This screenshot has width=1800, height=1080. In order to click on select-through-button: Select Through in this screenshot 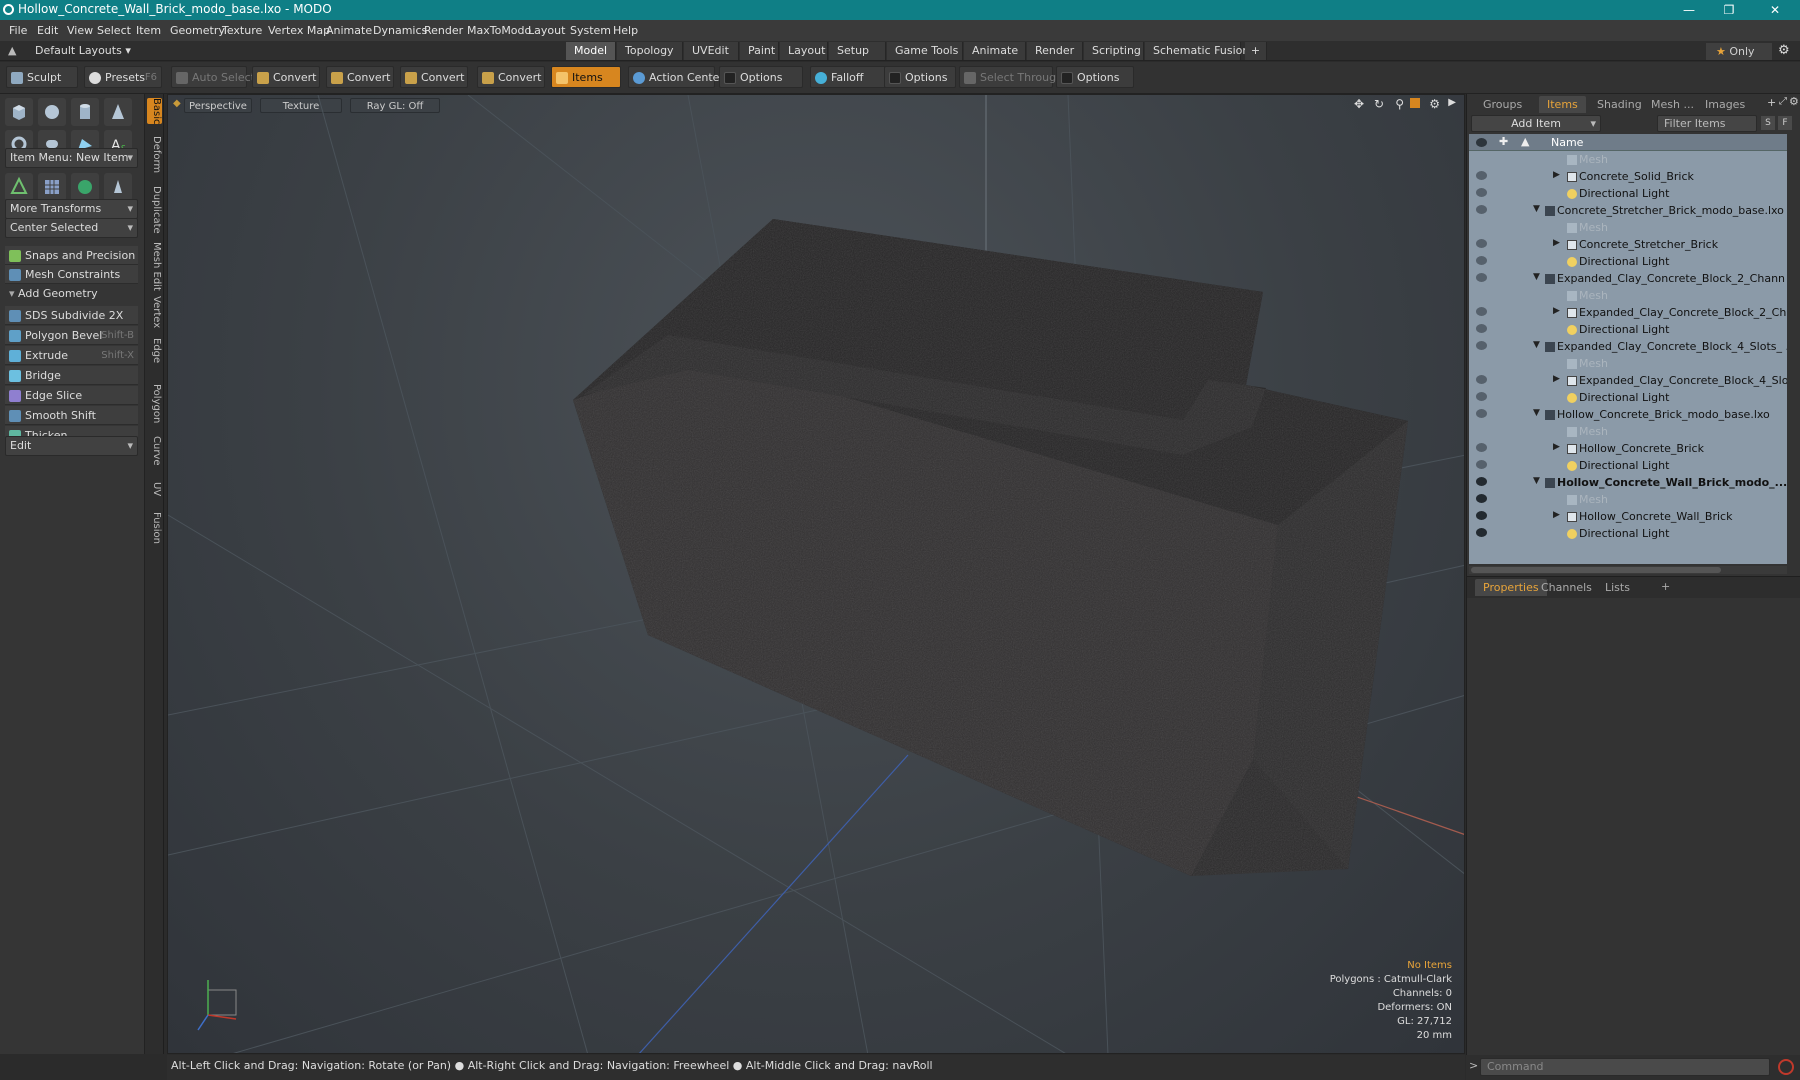, I will do `click(1011, 77)`.